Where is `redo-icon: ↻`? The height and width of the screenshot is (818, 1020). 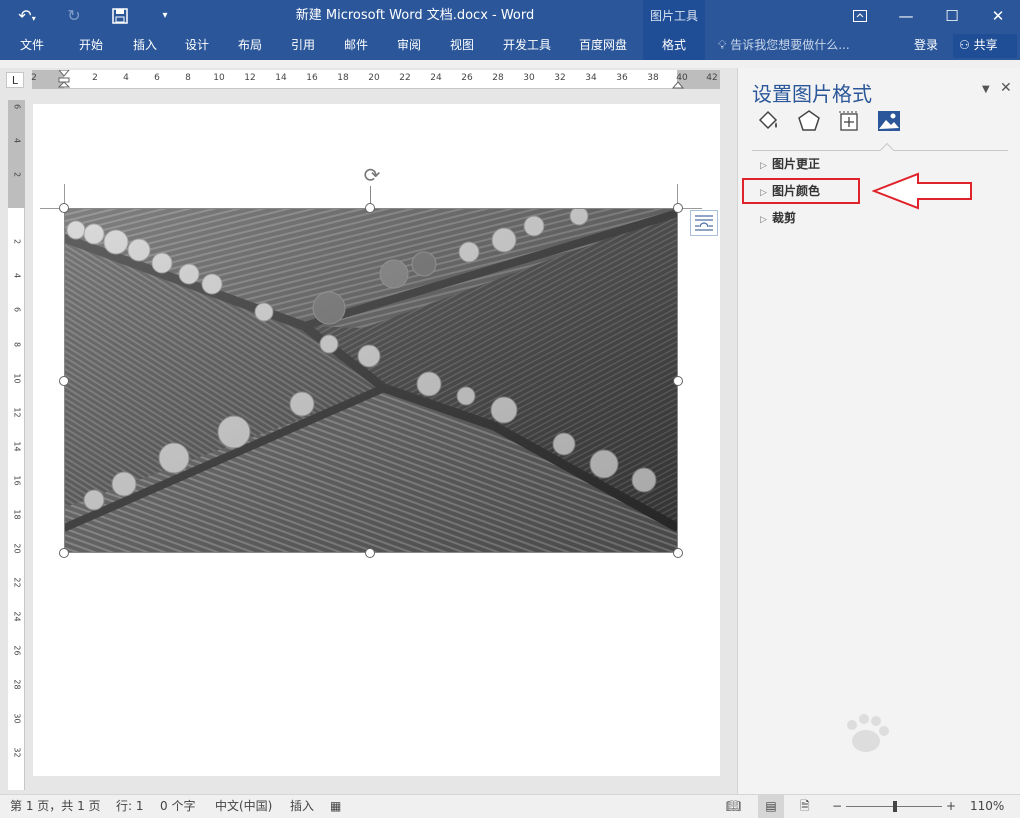 redo-icon: ↻ is located at coordinates (74, 16).